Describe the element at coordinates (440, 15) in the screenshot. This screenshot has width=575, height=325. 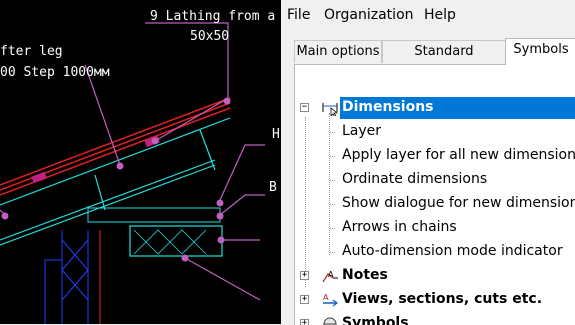
I see `menu-help: Help` at that location.